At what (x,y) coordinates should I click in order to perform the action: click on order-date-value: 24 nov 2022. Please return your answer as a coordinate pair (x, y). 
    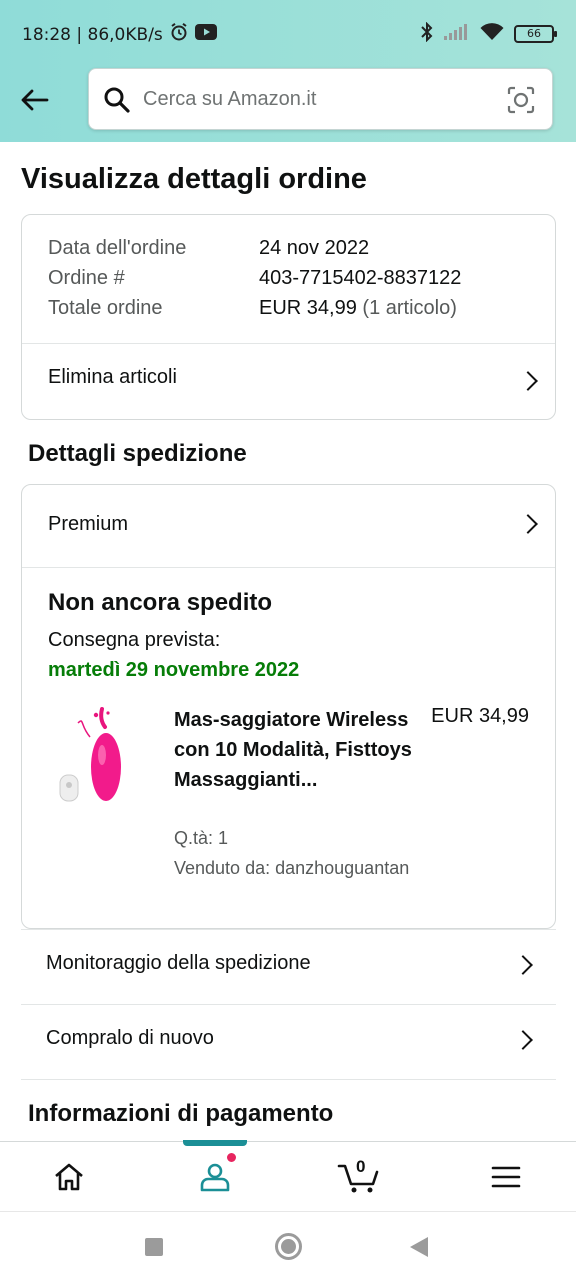
    Looking at the image, I should click on (314, 248).